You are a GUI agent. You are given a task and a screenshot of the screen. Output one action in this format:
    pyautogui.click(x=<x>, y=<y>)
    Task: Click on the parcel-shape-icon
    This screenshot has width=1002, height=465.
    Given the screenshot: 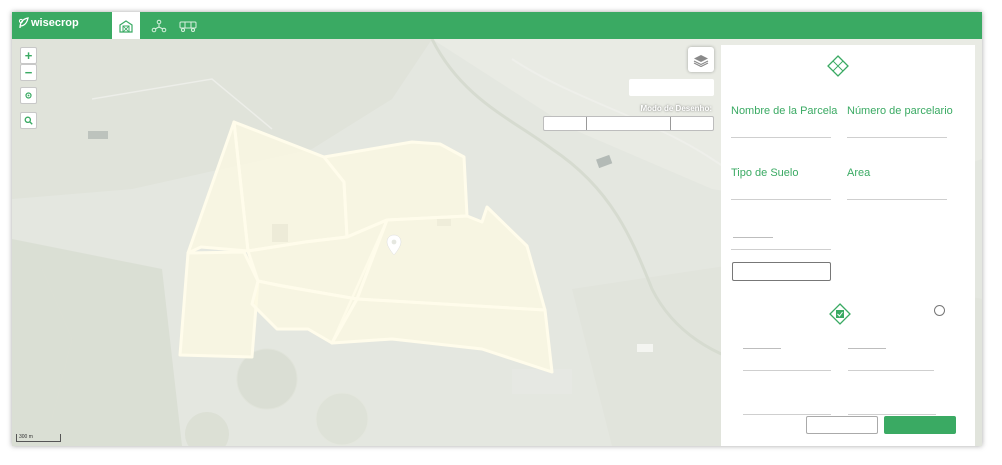 What is the action you would take?
    pyautogui.click(x=838, y=66)
    